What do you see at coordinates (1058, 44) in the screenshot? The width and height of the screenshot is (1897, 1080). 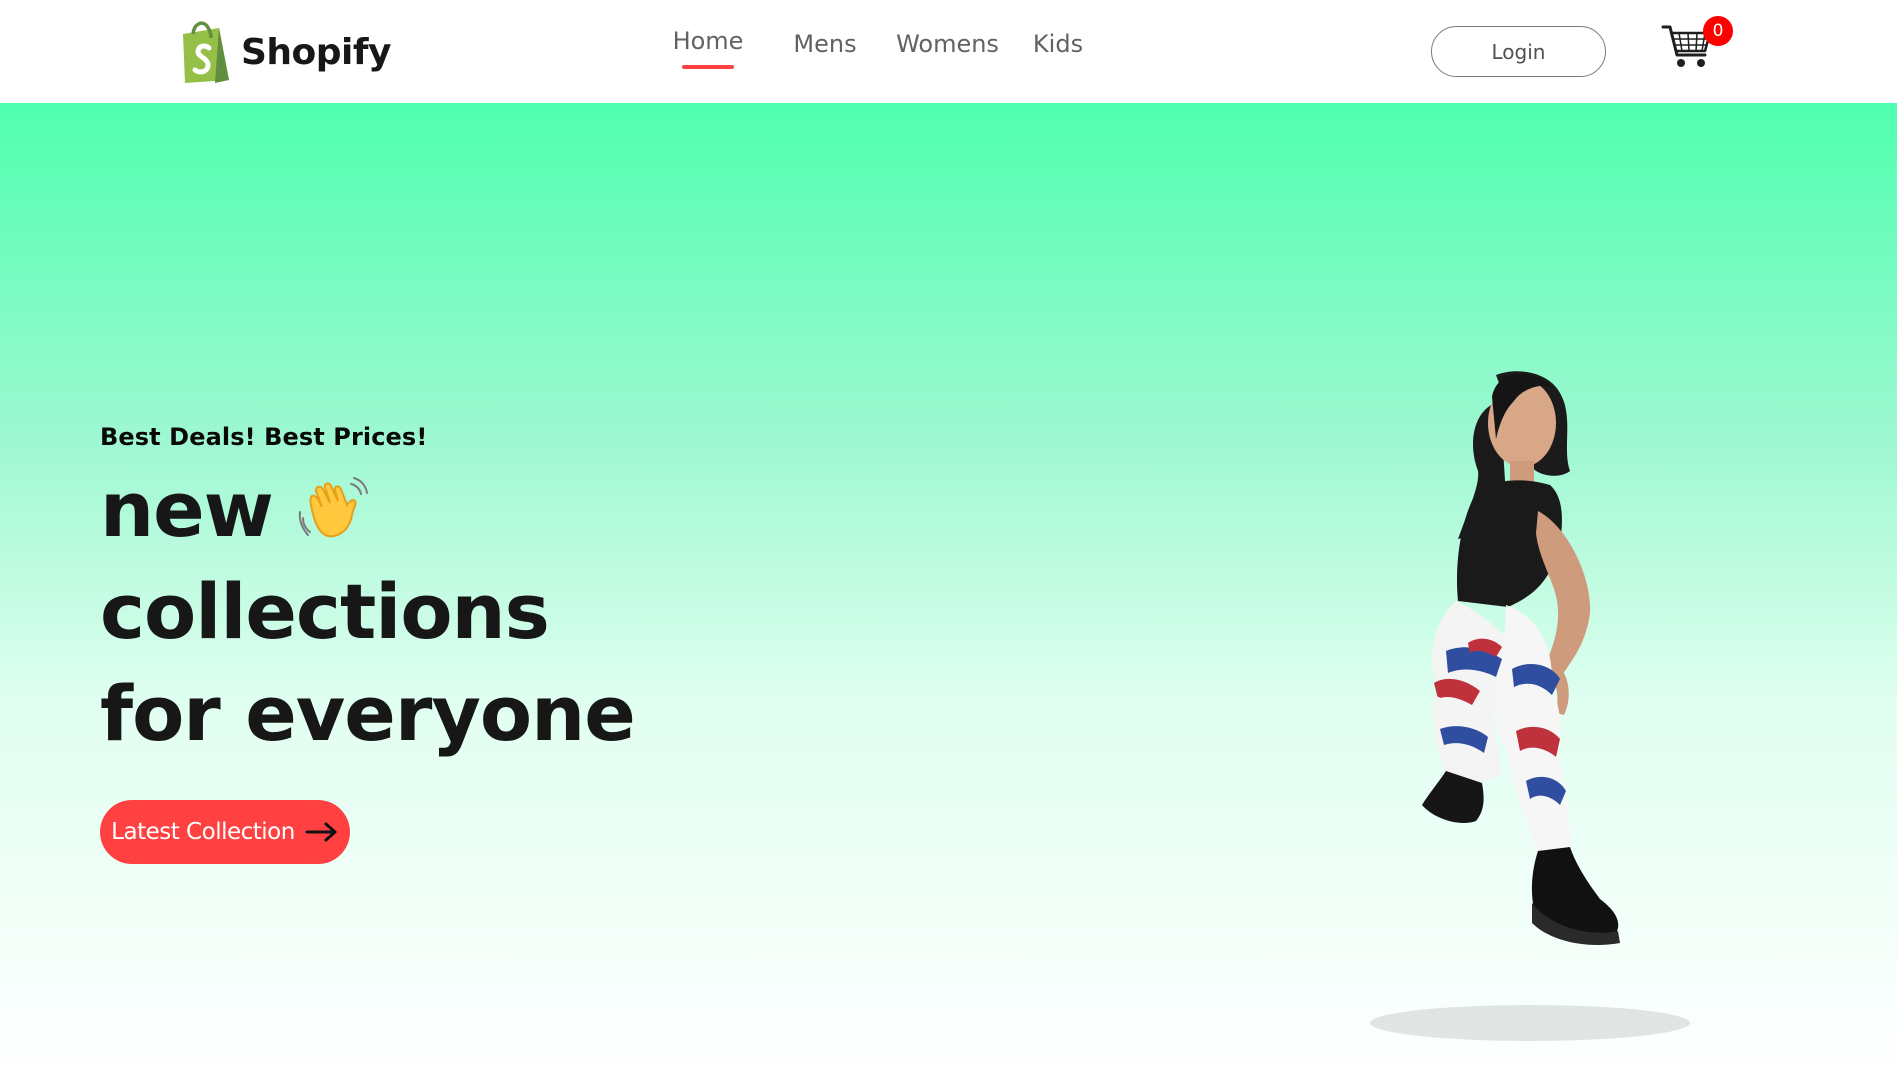 I see `nav-item-label: Kids` at bounding box center [1058, 44].